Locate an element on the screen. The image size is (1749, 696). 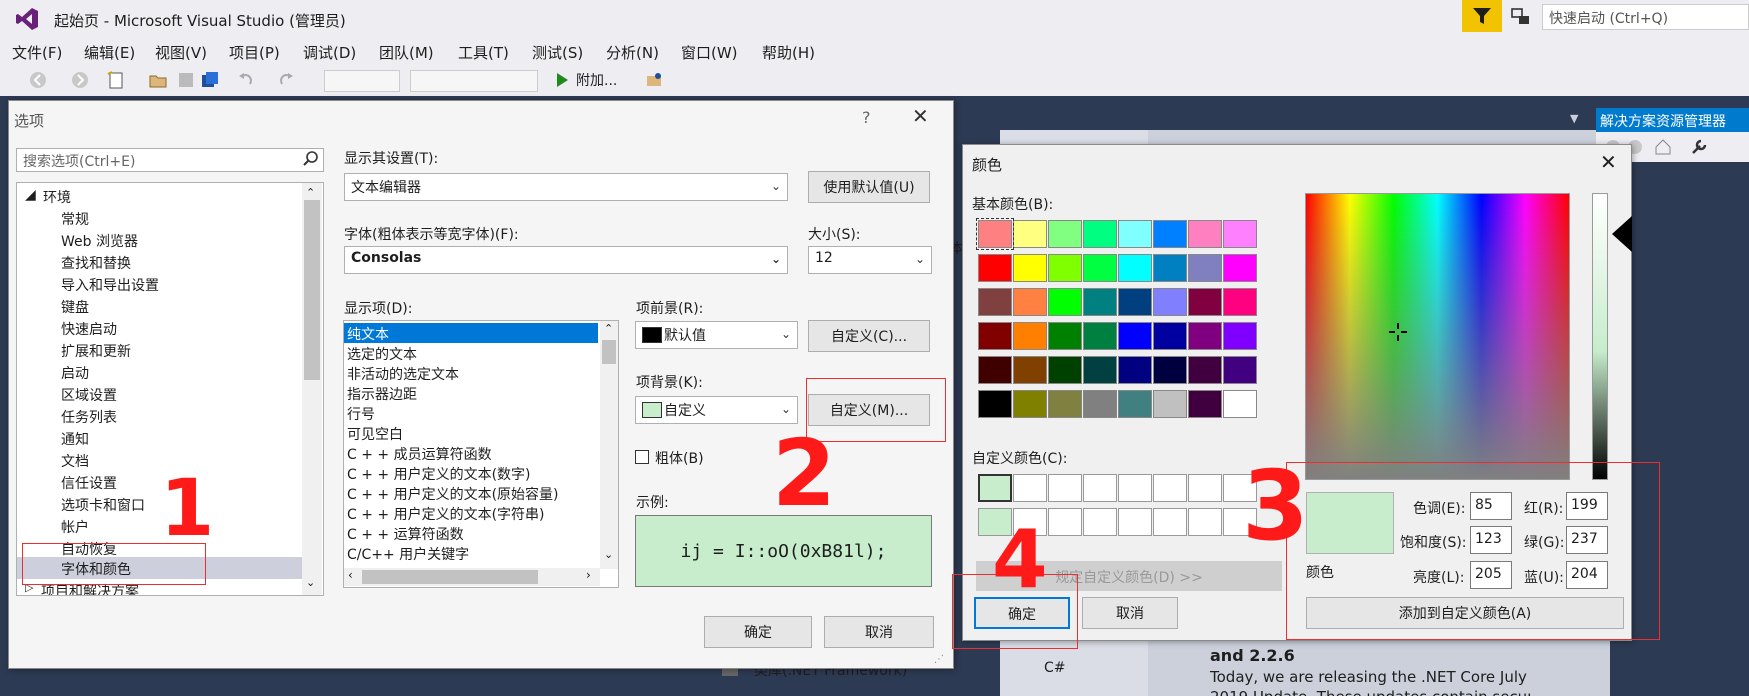
save-icon is located at coordinates (186, 80).